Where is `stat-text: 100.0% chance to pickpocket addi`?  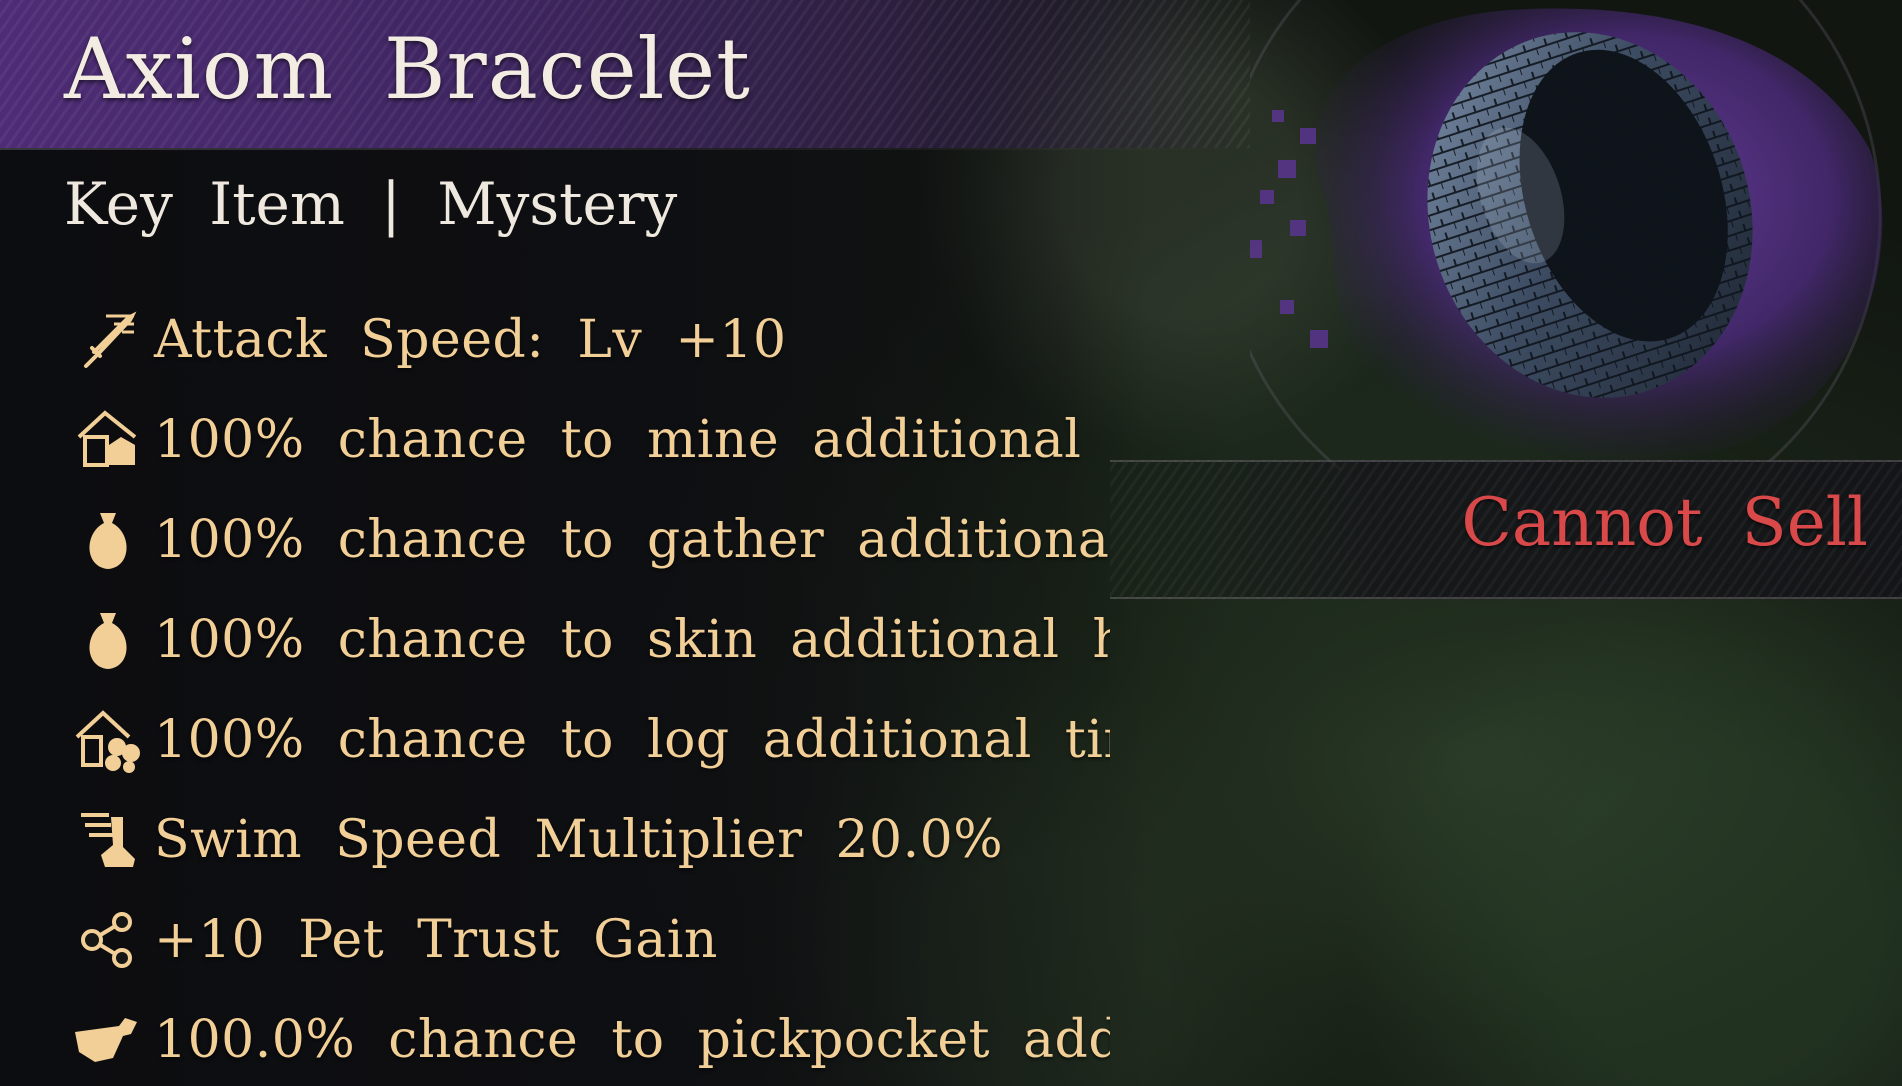 stat-text: 100.0% chance to pickpocket addi is located at coordinates (632, 1040).